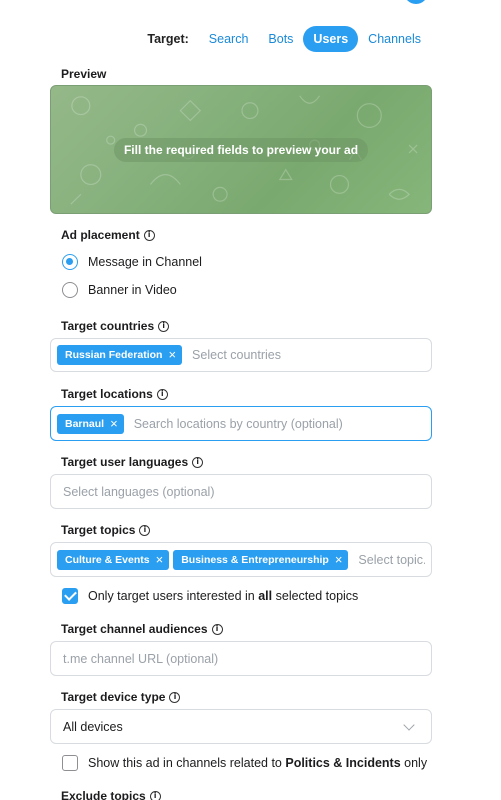 The width and height of the screenshot is (501, 800). I want to click on target-topics-label: Target topics i, so click(106, 530).